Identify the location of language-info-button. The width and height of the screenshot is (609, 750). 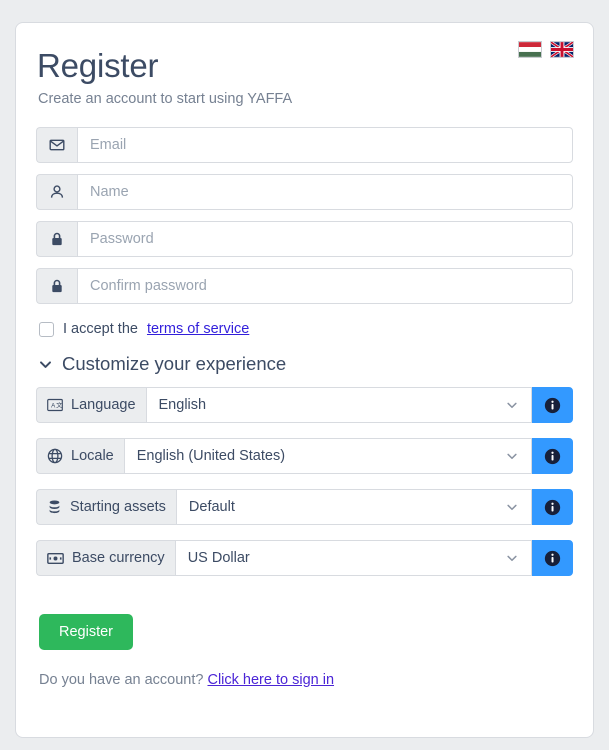
(552, 405).